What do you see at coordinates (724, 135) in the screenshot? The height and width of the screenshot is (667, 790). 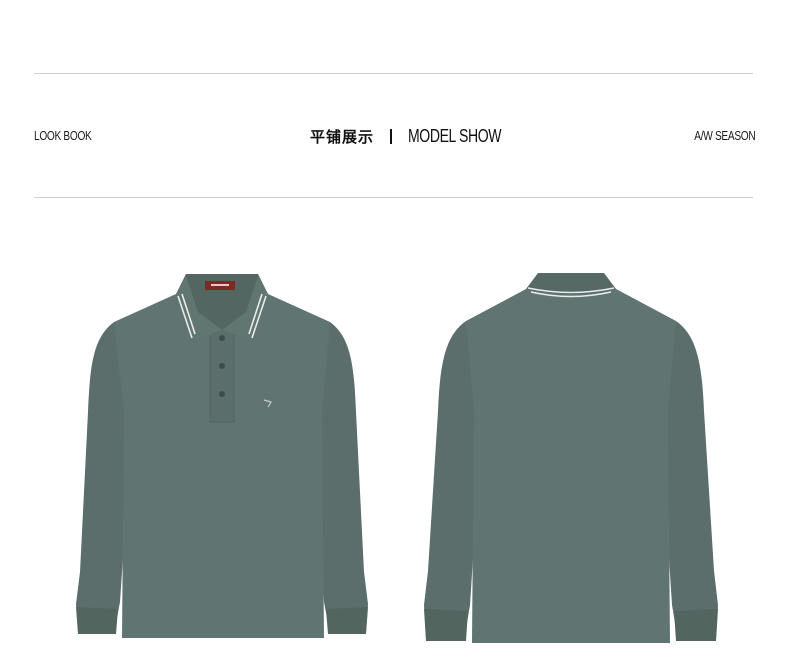 I see `season-label: A/W SEASON` at bounding box center [724, 135].